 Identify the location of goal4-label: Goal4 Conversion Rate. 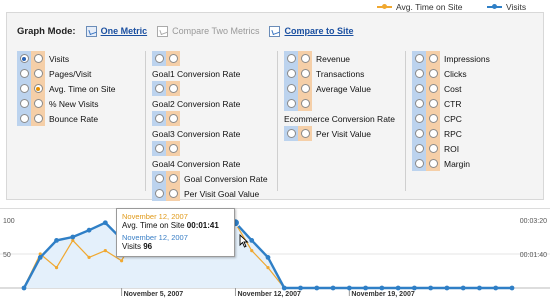
(196, 163).